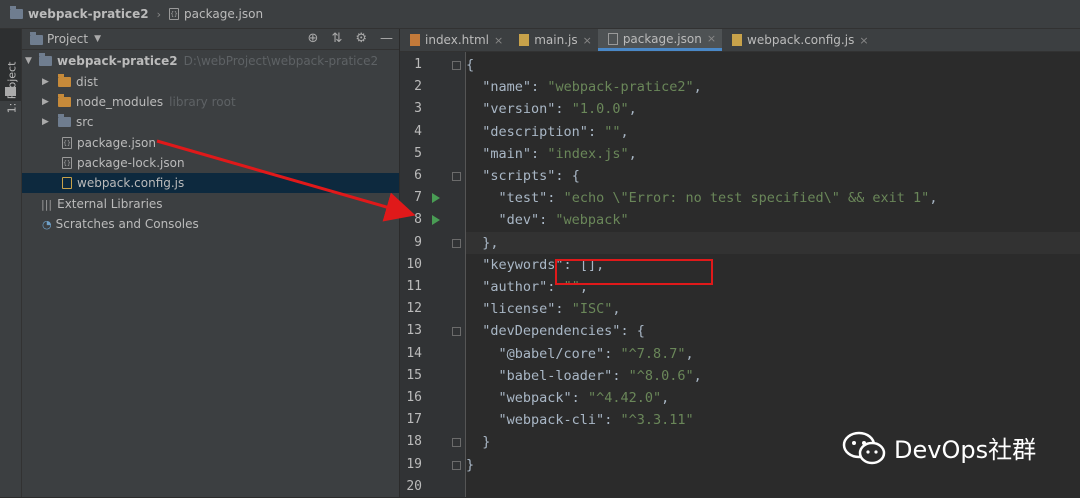  What do you see at coordinates (286, 180) in the screenshot?
I see `annotation-arrow` at bounding box center [286, 180].